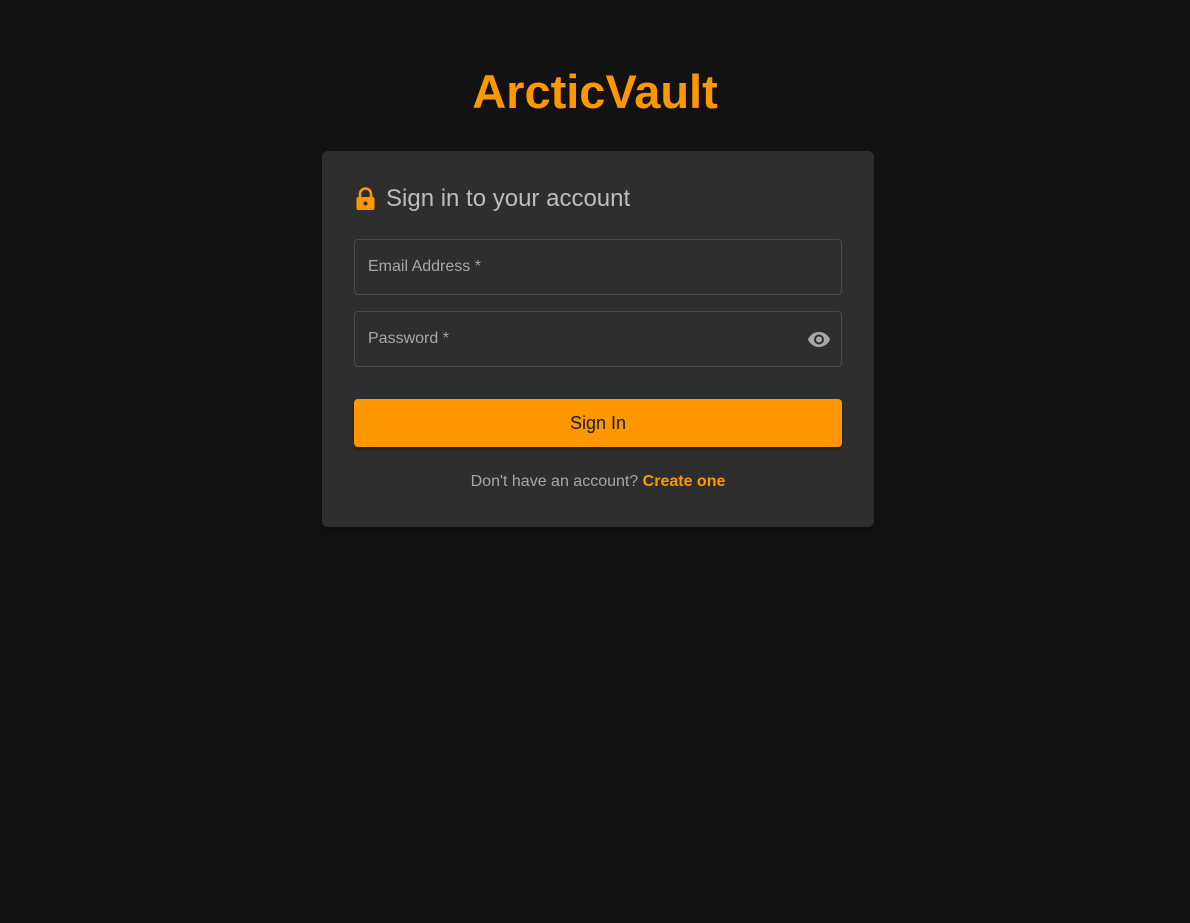 The image size is (1190, 923). What do you see at coordinates (365, 199) in the screenshot?
I see `lock-icon` at bounding box center [365, 199].